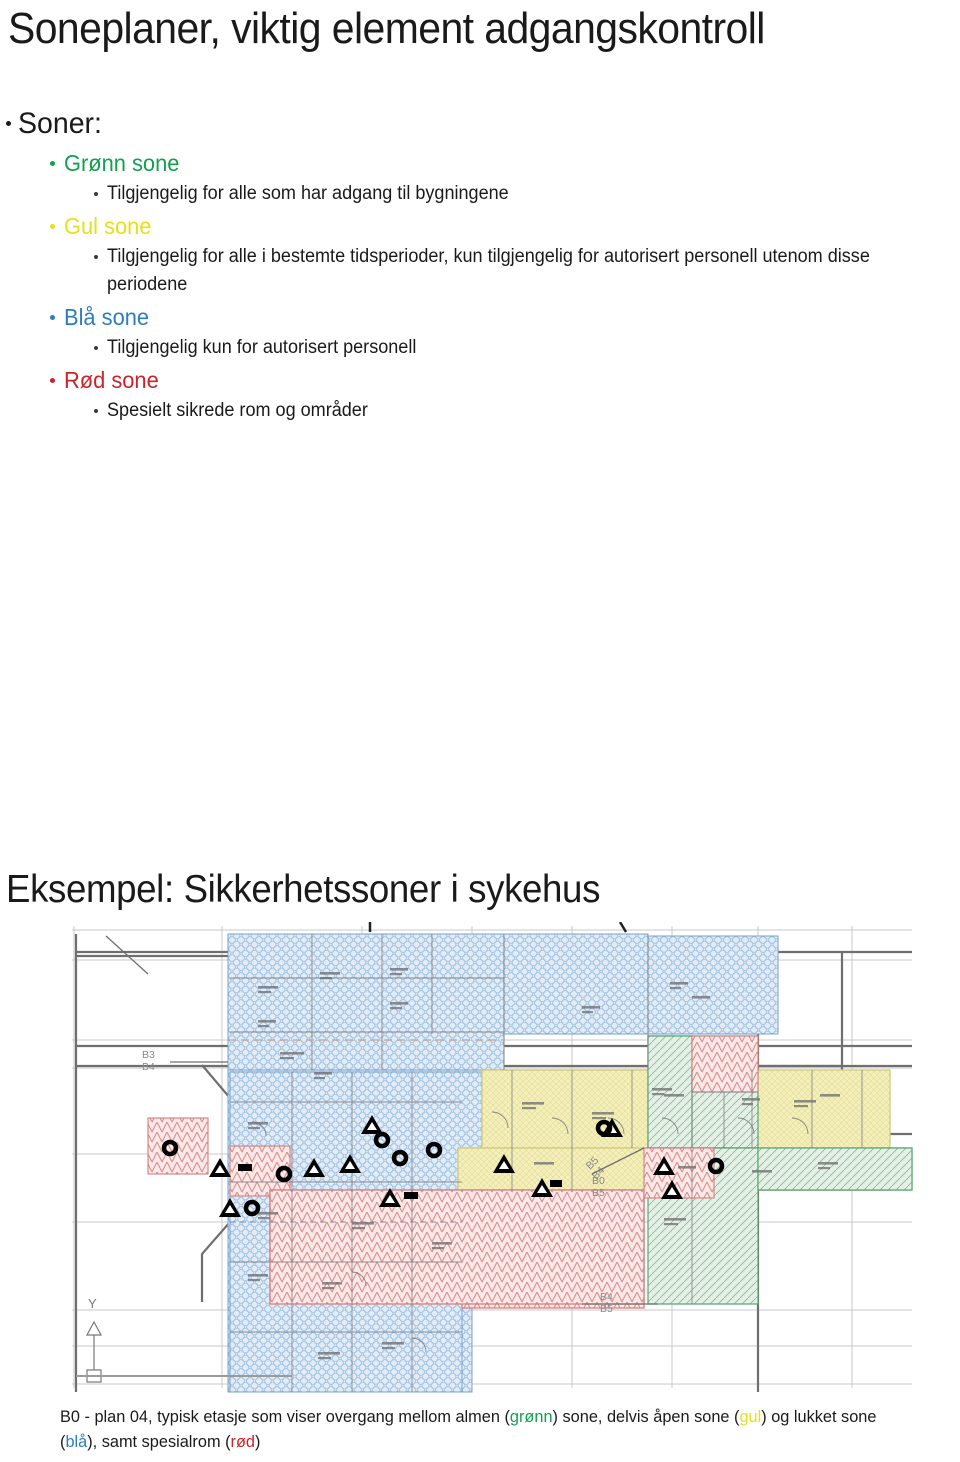 The width and height of the screenshot is (960, 1462). What do you see at coordinates (480, 124) in the screenshot?
I see `bullet-soner: Soner:` at bounding box center [480, 124].